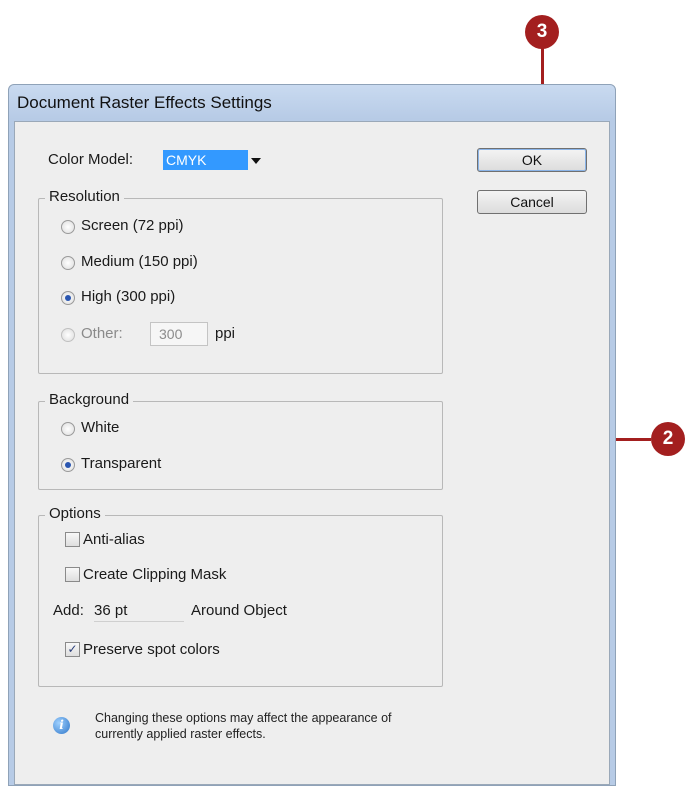 This screenshot has height=786, width=691. Describe the element at coordinates (84, 196) in the screenshot. I see `resolution-legend: Resolution` at that location.